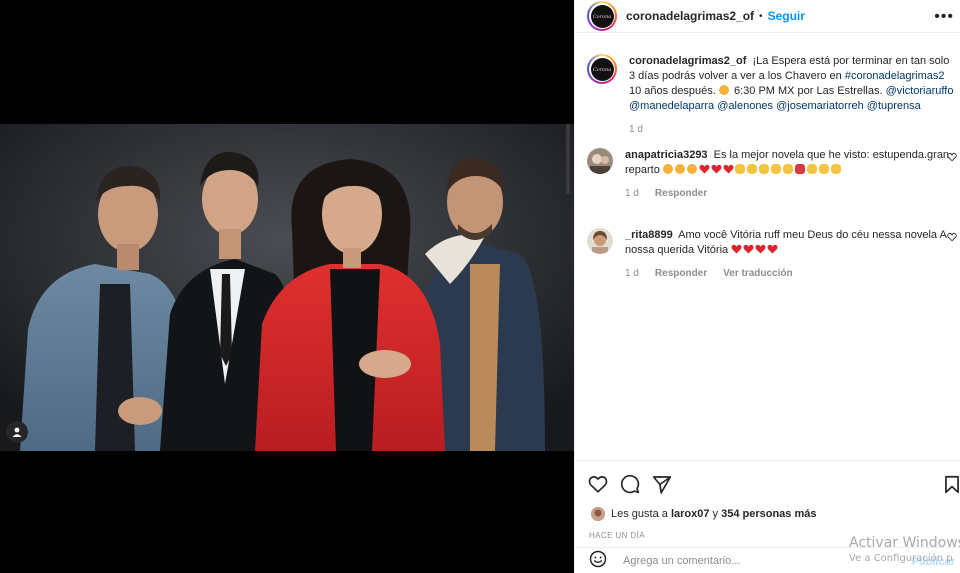  What do you see at coordinates (598, 484) in the screenshot?
I see `heart-icon` at bounding box center [598, 484].